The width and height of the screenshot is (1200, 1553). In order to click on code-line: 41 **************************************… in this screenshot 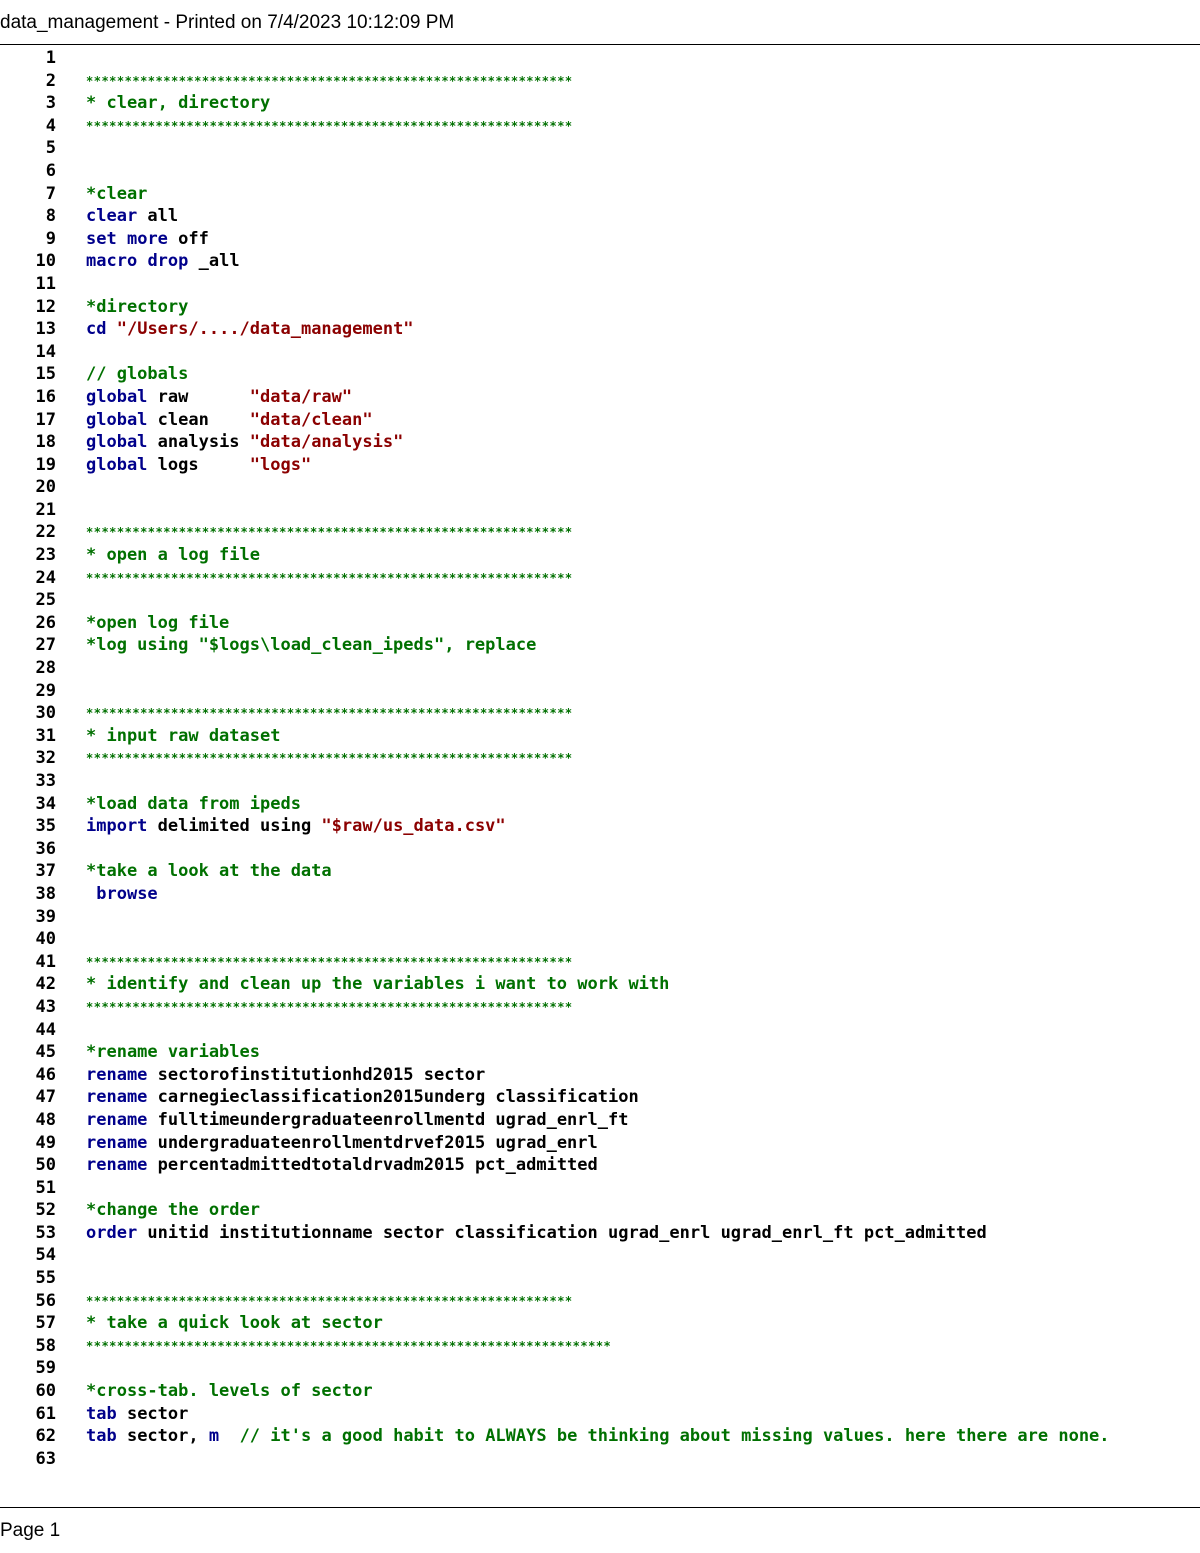, I will do `click(600, 962)`.